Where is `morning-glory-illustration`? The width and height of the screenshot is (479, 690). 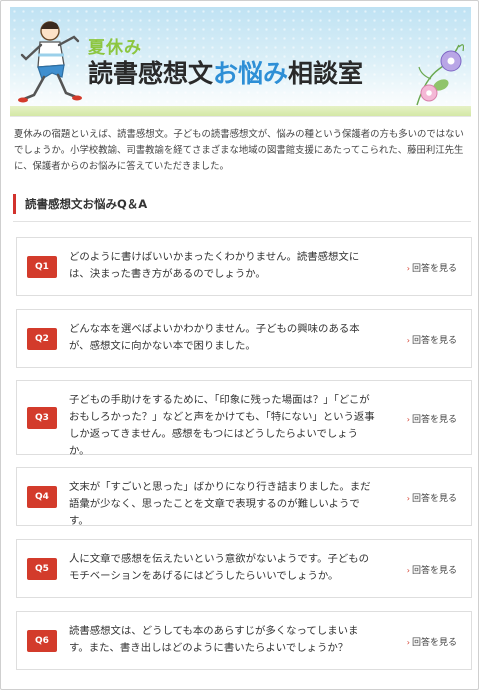 morning-glory-illustration is located at coordinates (440, 75).